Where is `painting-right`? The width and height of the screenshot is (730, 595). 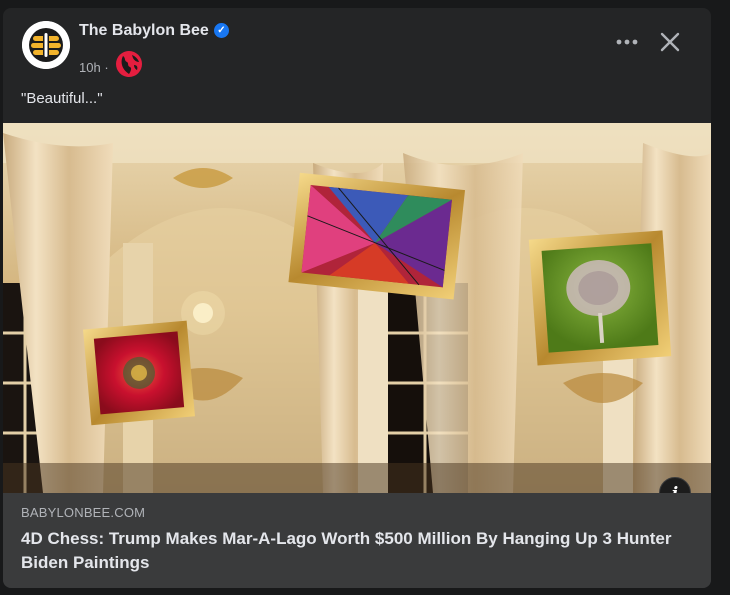 painting-right is located at coordinates (600, 298).